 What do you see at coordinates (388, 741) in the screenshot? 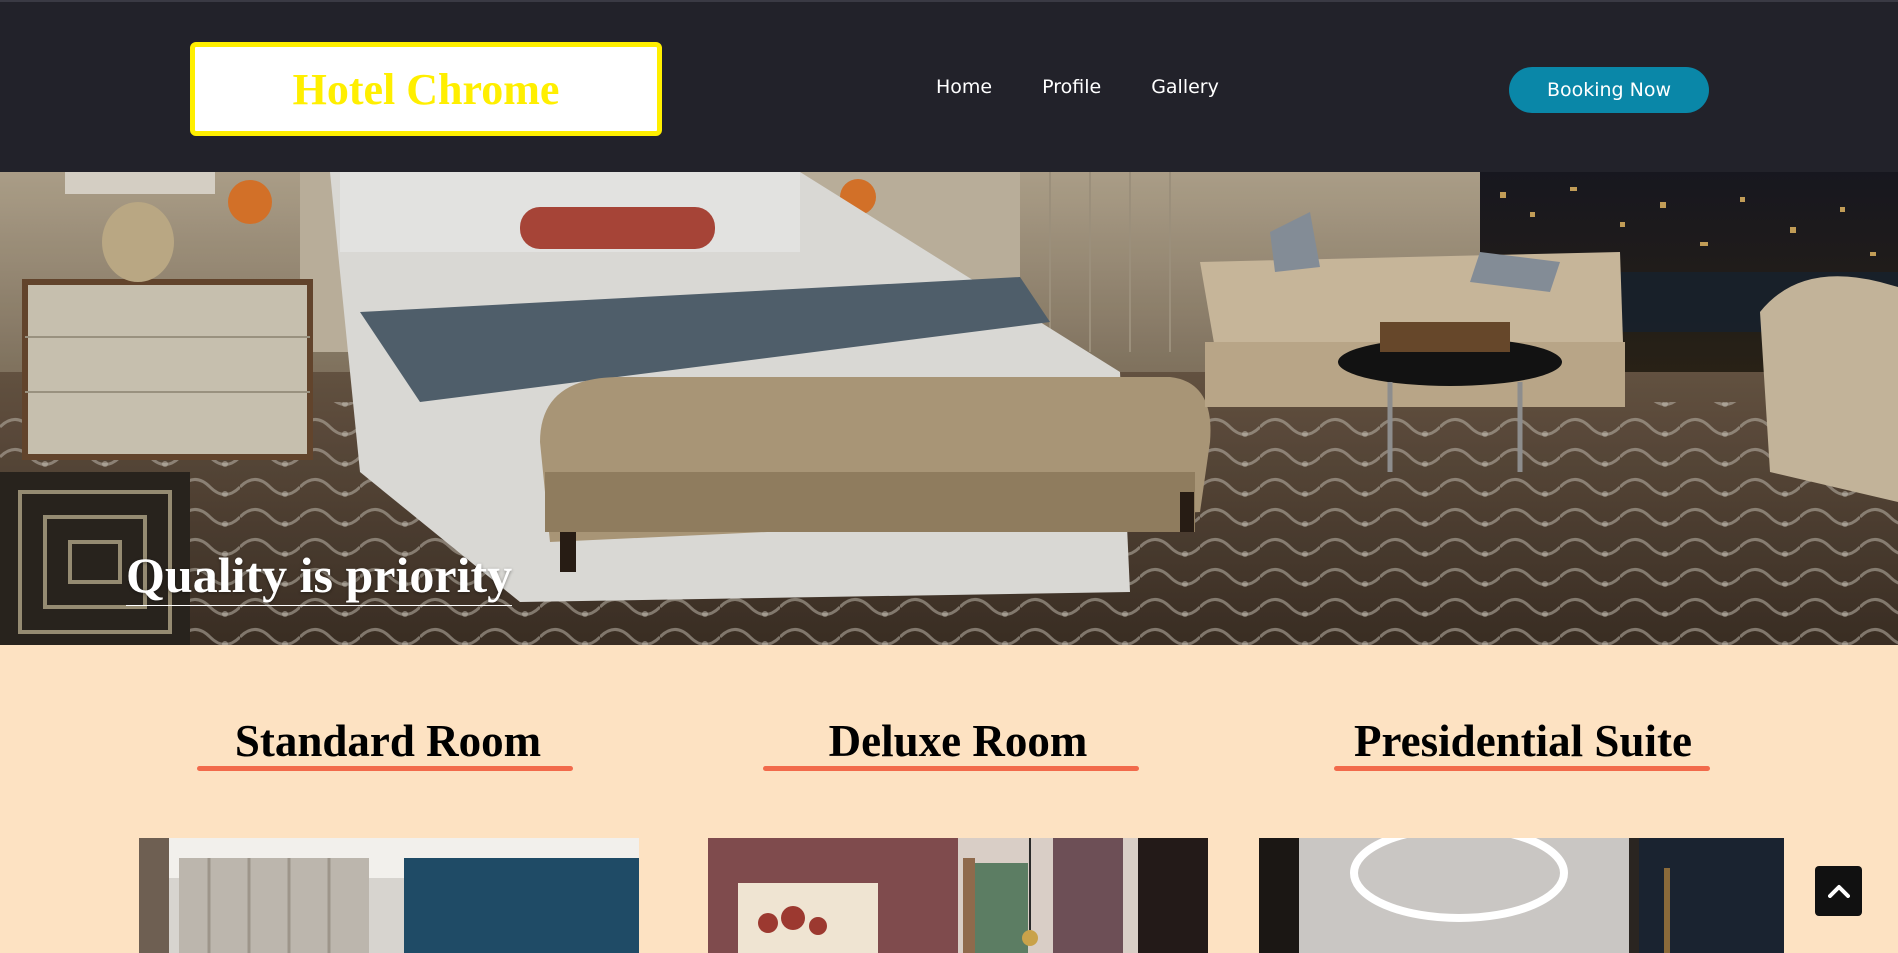
I see `standard-room-heading: Standard Room` at bounding box center [388, 741].